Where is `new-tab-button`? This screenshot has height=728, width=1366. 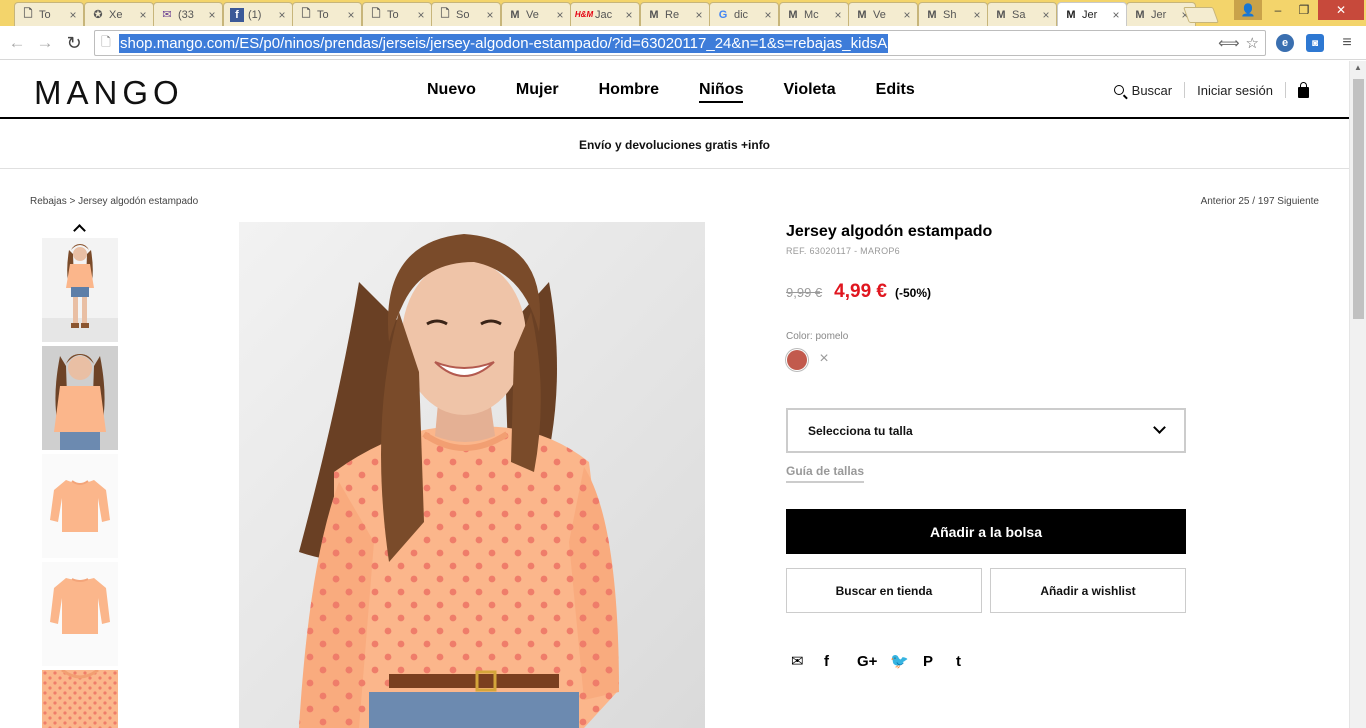
new-tab-button is located at coordinates (1201, 15).